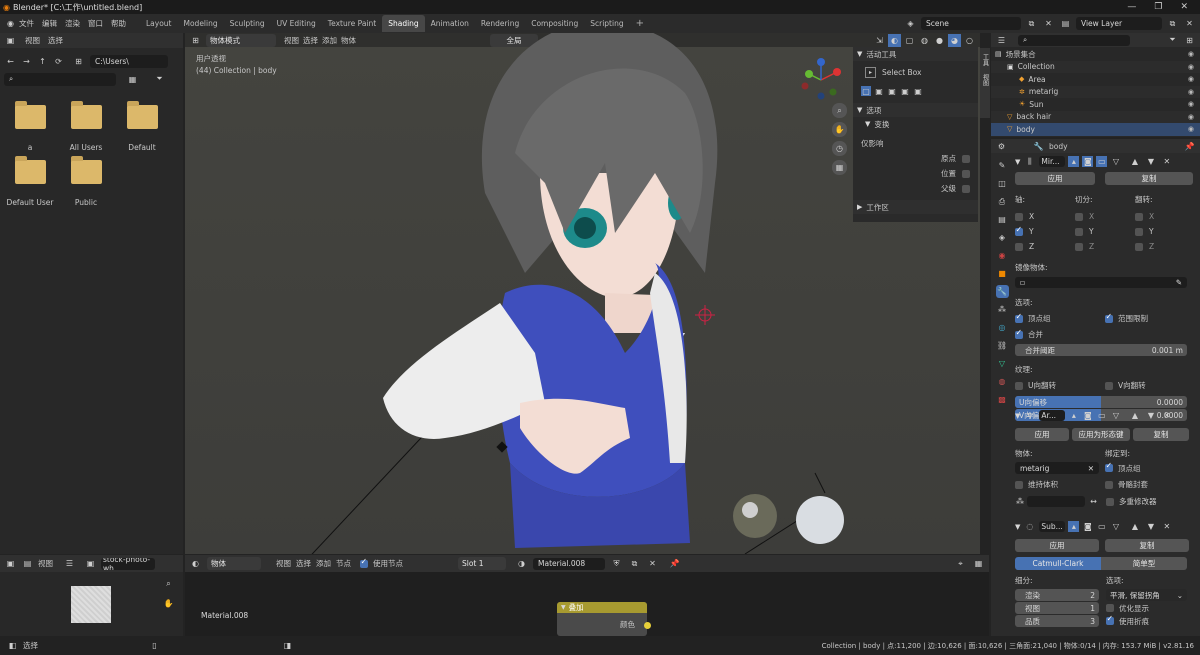 This screenshot has height=655, width=1200. What do you see at coordinates (129, 61) in the screenshot?
I see `path-field: C:\Users\` at bounding box center [129, 61].